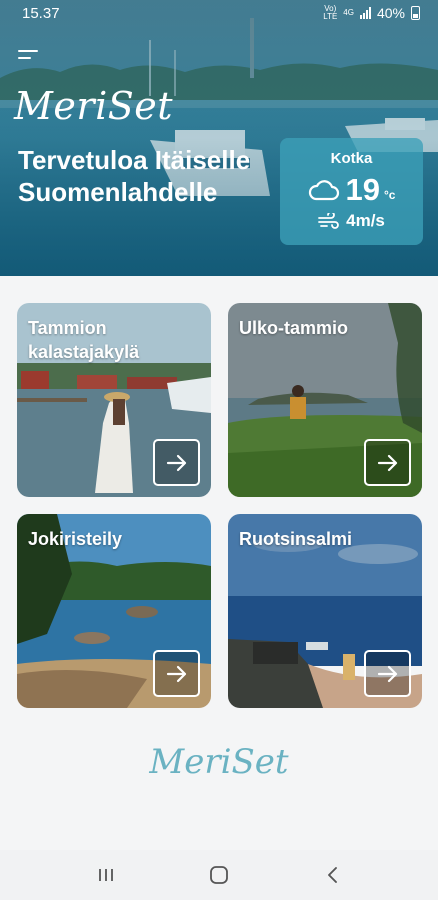 This screenshot has height=900, width=438. What do you see at coordinates (371, 13) in the screenshot?
I see `status-icons: Vo) LTE 4G 40%` at bounding box center [371, 13].